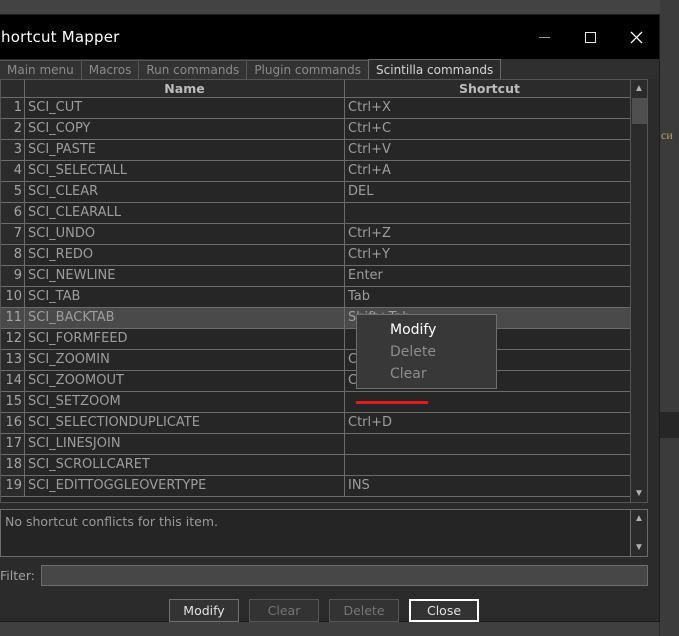 The height and width of the screenshot is (636, 679). What do you see at coordinates (13, 444) in the screenshot?
I see `row-number: 17` at bounding box center [13, 444].